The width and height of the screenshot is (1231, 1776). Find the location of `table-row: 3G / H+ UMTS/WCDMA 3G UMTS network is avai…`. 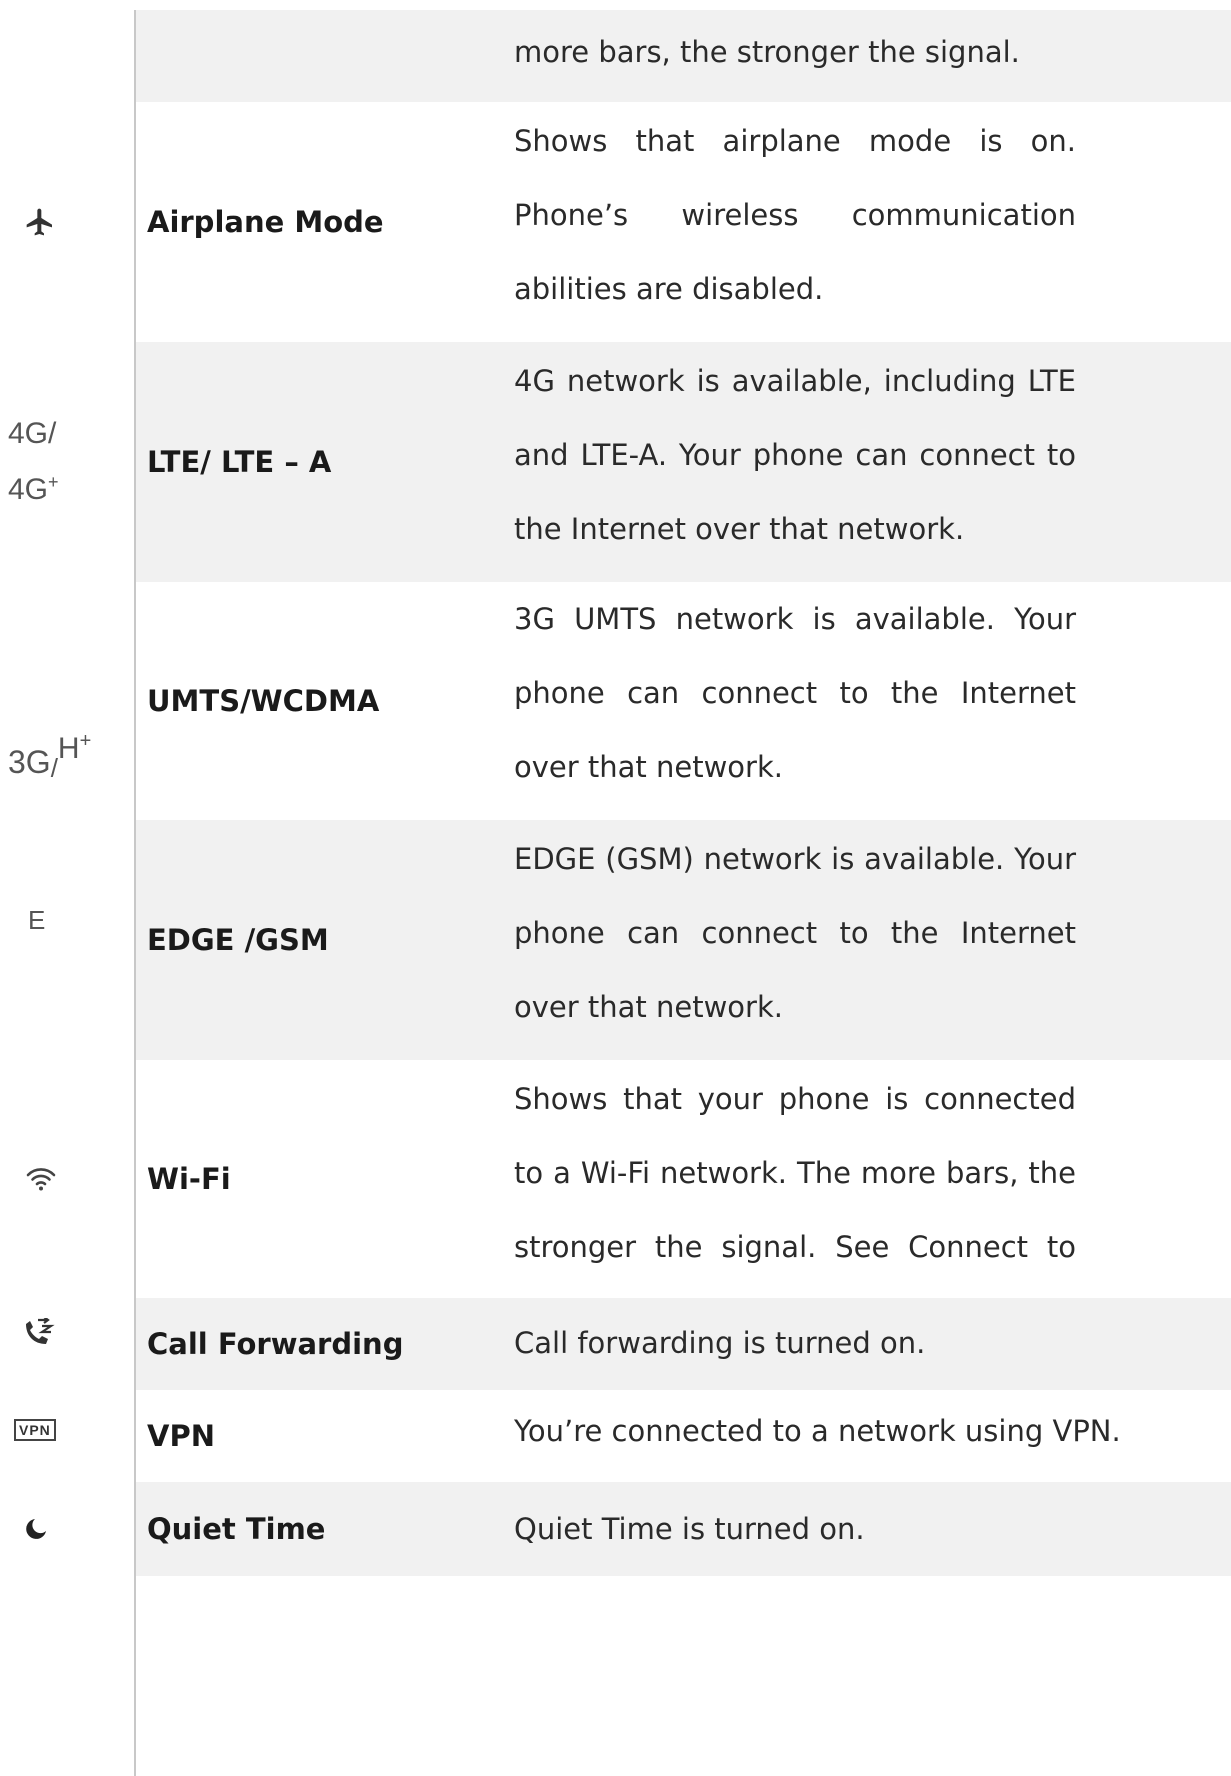

table-row: 3G / H+ UMTS/WCDMA 3G UMTS network is avai… is located at coordinates (615, 701).